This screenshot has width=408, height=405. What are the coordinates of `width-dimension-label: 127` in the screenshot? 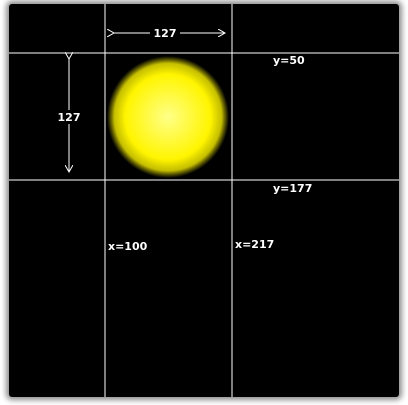 It's located at (165, 33).